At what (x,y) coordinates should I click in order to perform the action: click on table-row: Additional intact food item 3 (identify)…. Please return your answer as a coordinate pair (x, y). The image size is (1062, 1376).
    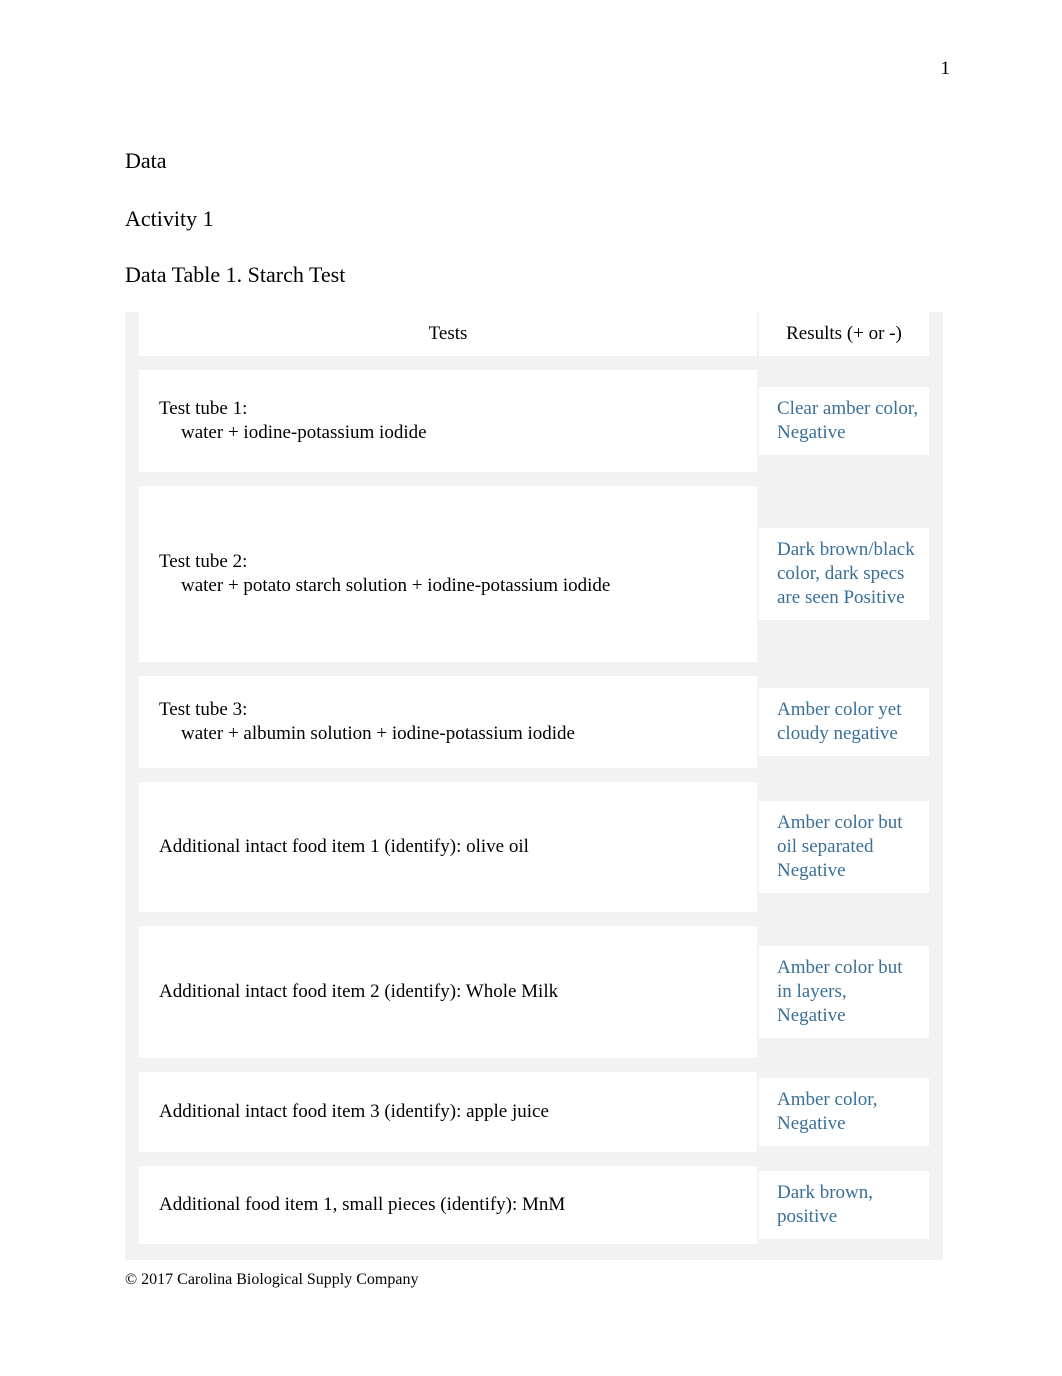
    Looking at the image, I should click on (534, 1112).